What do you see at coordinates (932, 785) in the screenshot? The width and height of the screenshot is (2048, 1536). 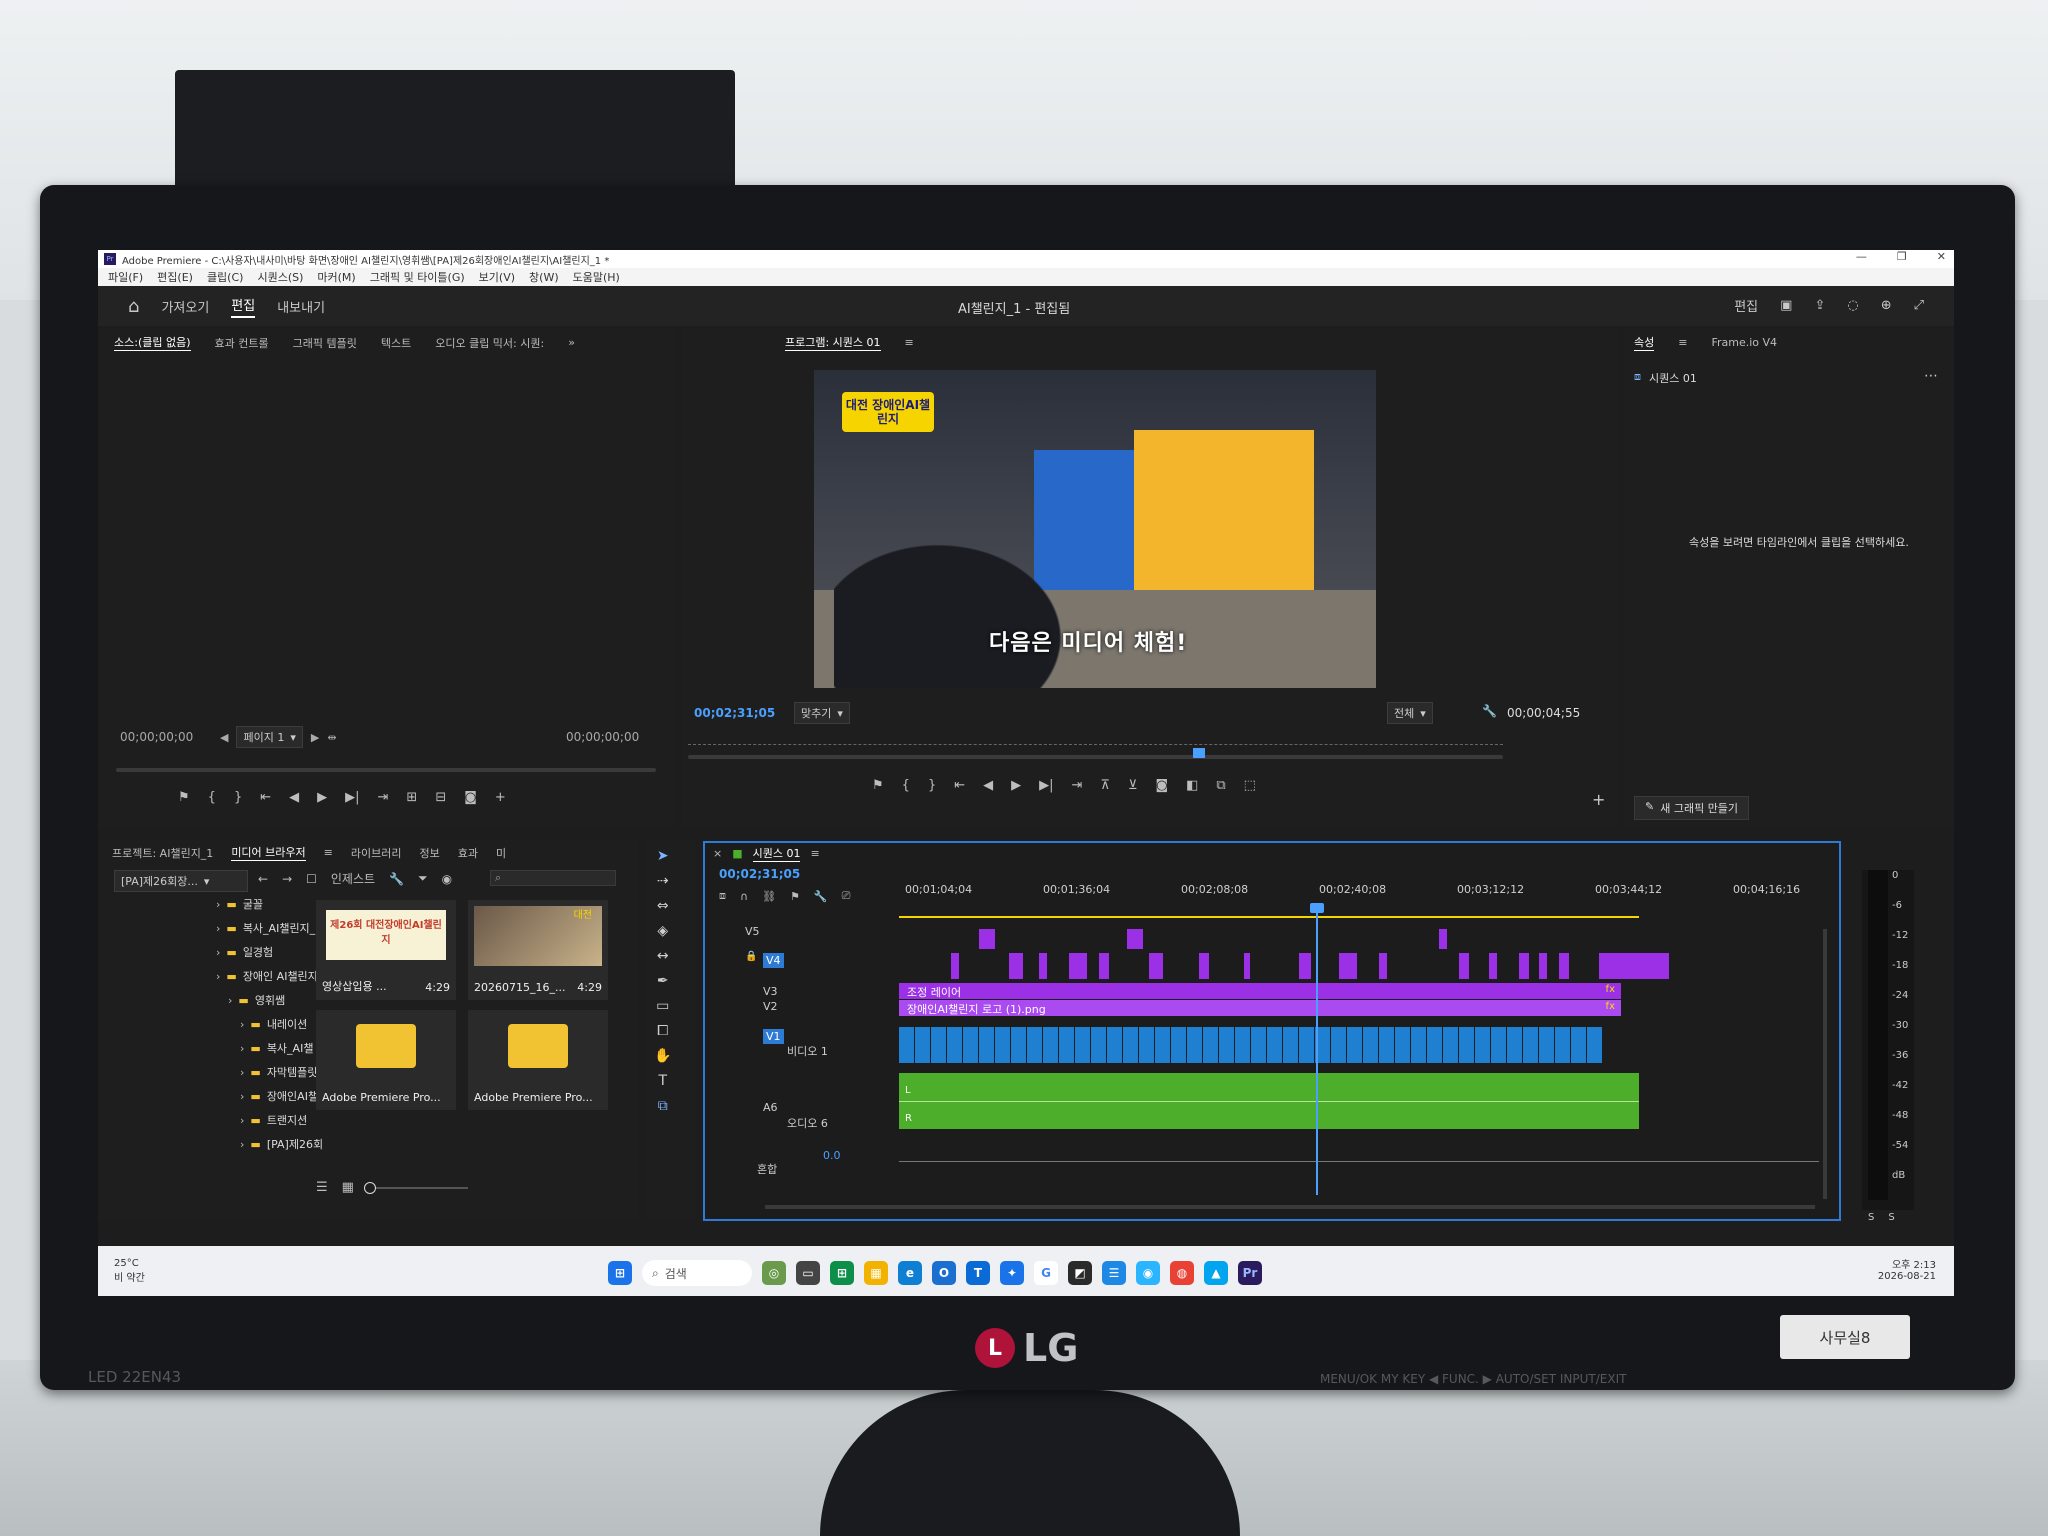 I see `mark-out-icon: }` at bounding box center [932, 785].